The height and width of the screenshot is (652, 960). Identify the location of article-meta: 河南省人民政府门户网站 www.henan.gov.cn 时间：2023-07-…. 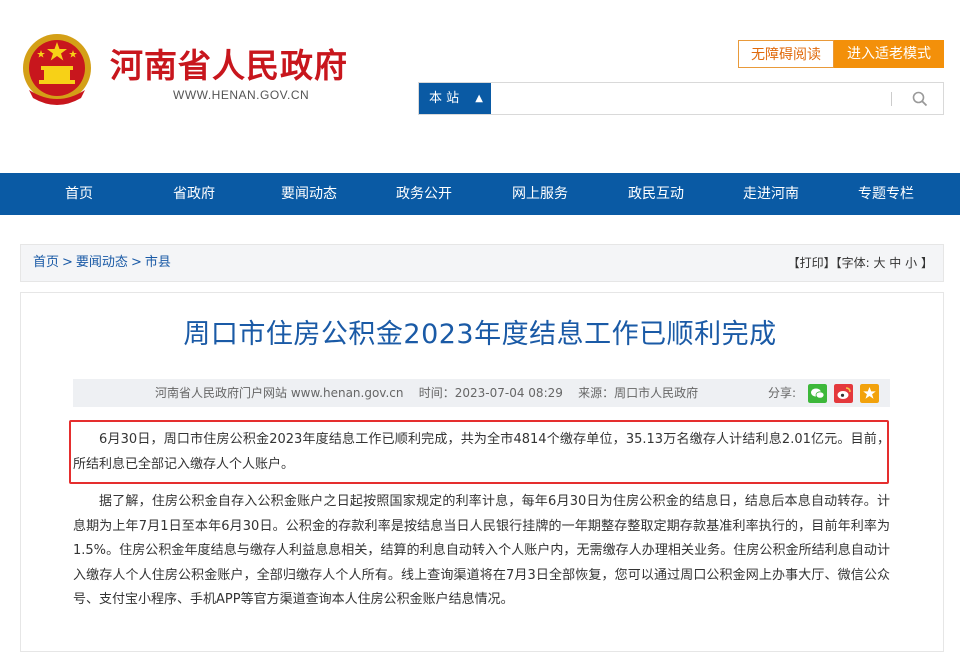
(427, 393).